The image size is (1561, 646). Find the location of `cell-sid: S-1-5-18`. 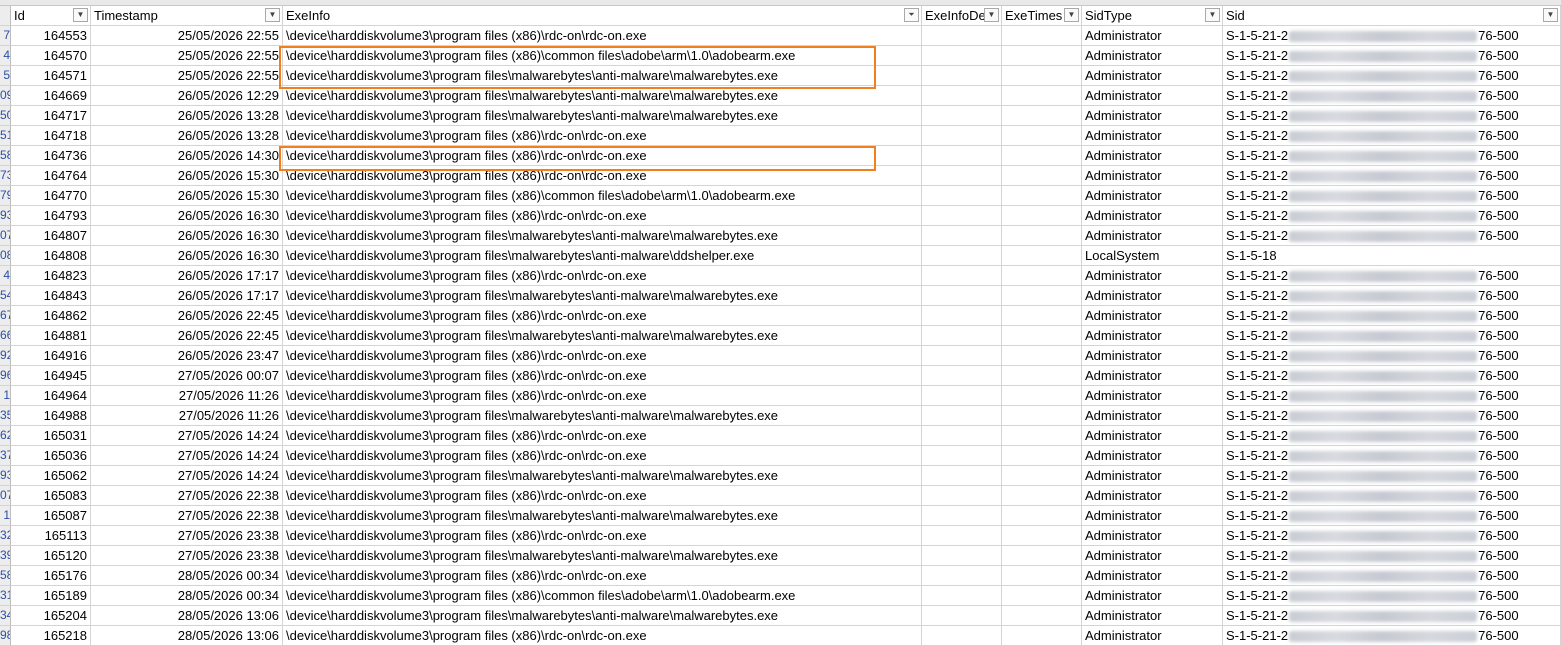

cell-sid: S-1-5-18 is located at coordinates (1392, 256).